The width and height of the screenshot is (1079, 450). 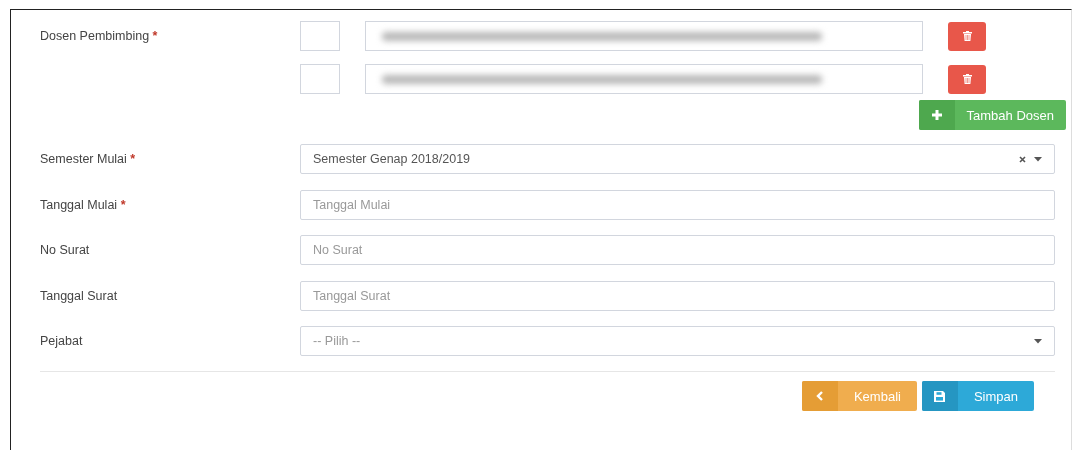 What do you see at coordinates (392, 159) in the screenshot?
I see `field-value: Semester Genap 2018/2019` at bounding box center [392, 159].